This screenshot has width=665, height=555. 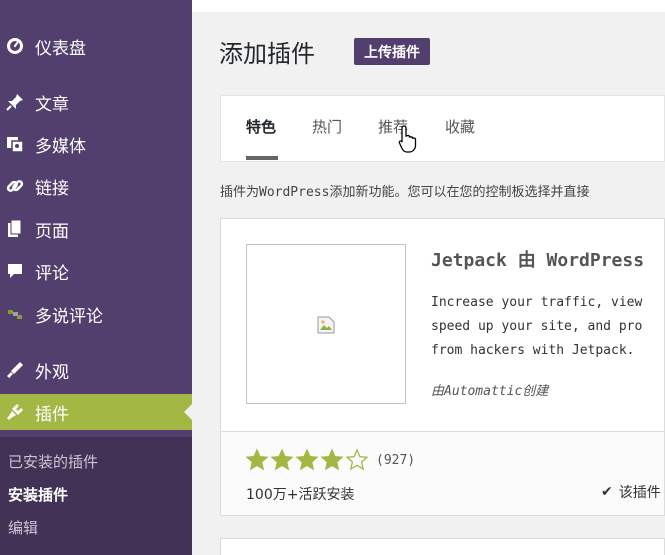 What do you see at coordinates (96, 144) in the screenshot?
I see `sidebar-item-media: 多媒体` at bounding box center [96, 144].